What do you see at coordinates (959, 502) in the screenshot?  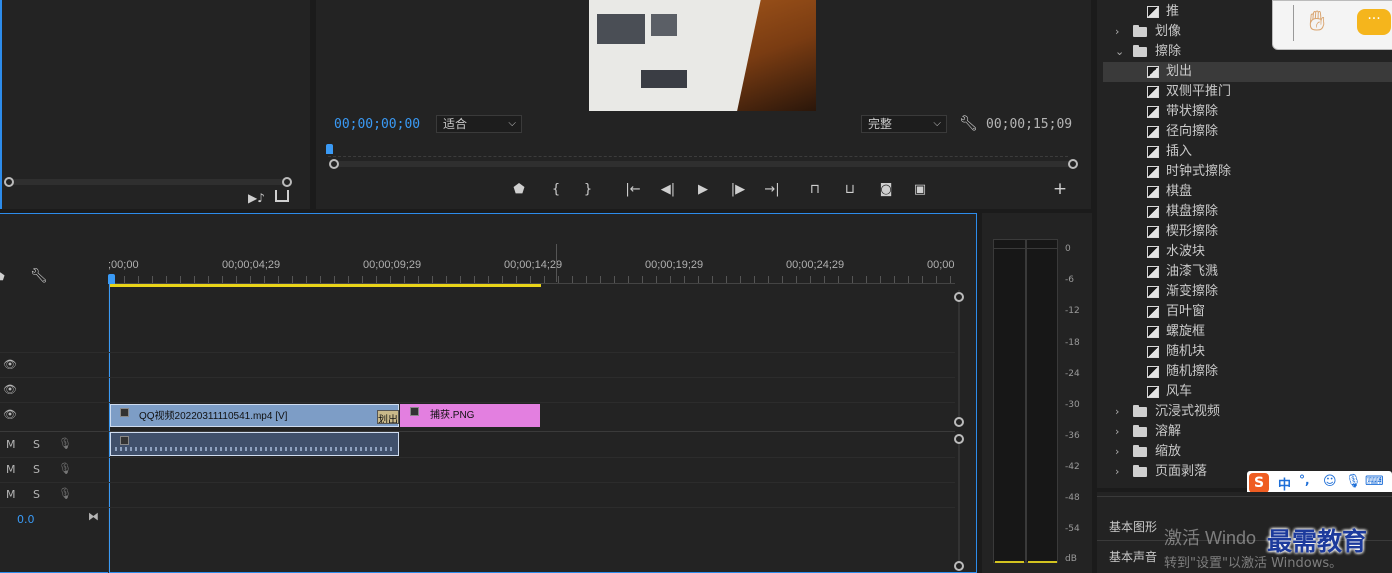 I see `audio-scroll-track` at bounding box center [959, 502].